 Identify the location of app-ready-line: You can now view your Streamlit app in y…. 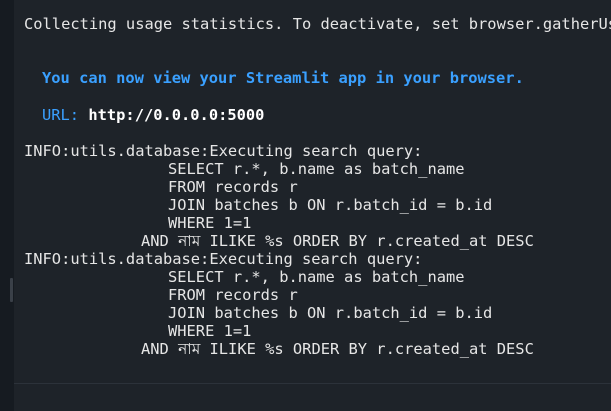
(283, 78).